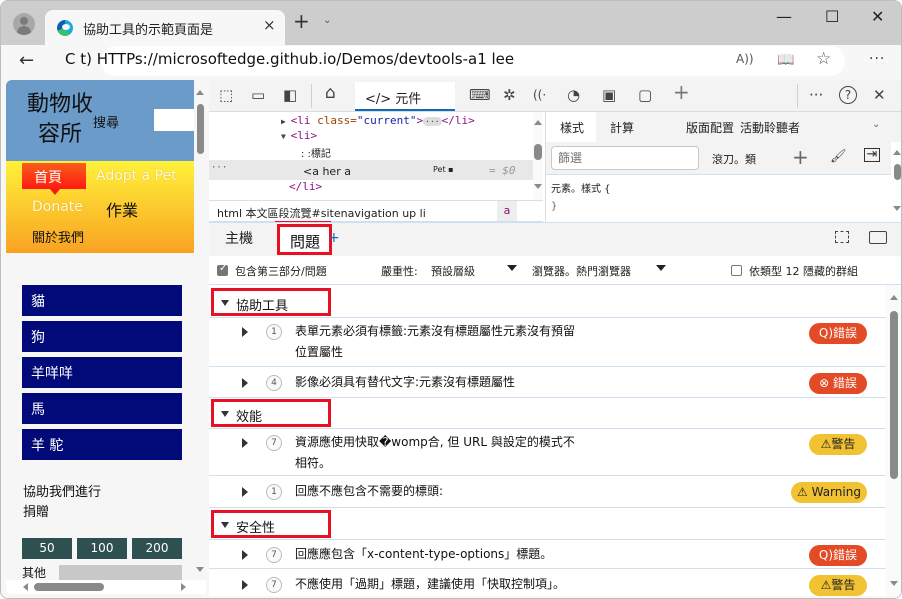 The width and height of the screenshot is (902, 599). What do you see at coordinates (581, 187) in the screenshot?
I see `element-style-rule: 元素。樣式 {` at bounding box center [581, 187].